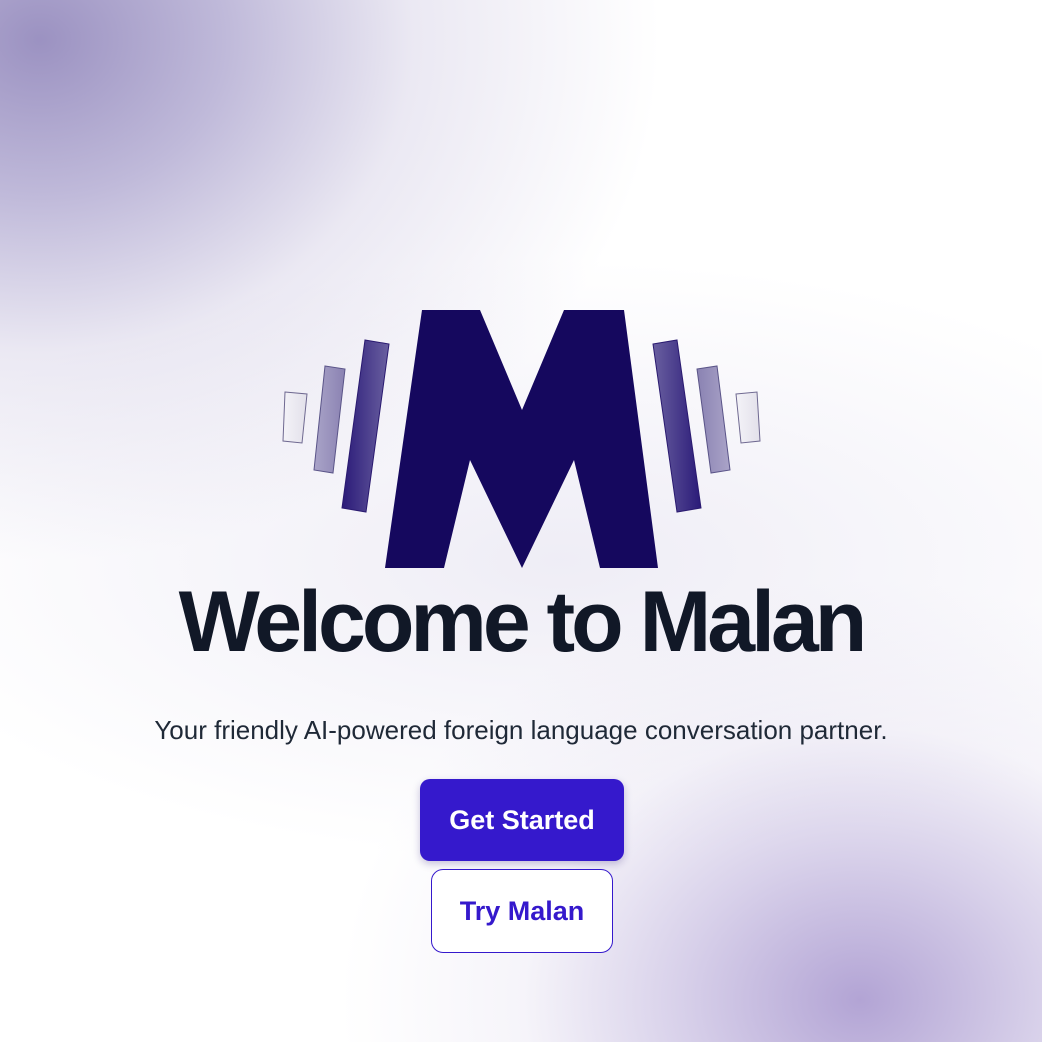 This screenshot has height=1042, width=1042. What do you see at coordinates (365, 426) in the screenshot?
I see `soundwave-bar-left-inner` at bounding box center [365, 426].